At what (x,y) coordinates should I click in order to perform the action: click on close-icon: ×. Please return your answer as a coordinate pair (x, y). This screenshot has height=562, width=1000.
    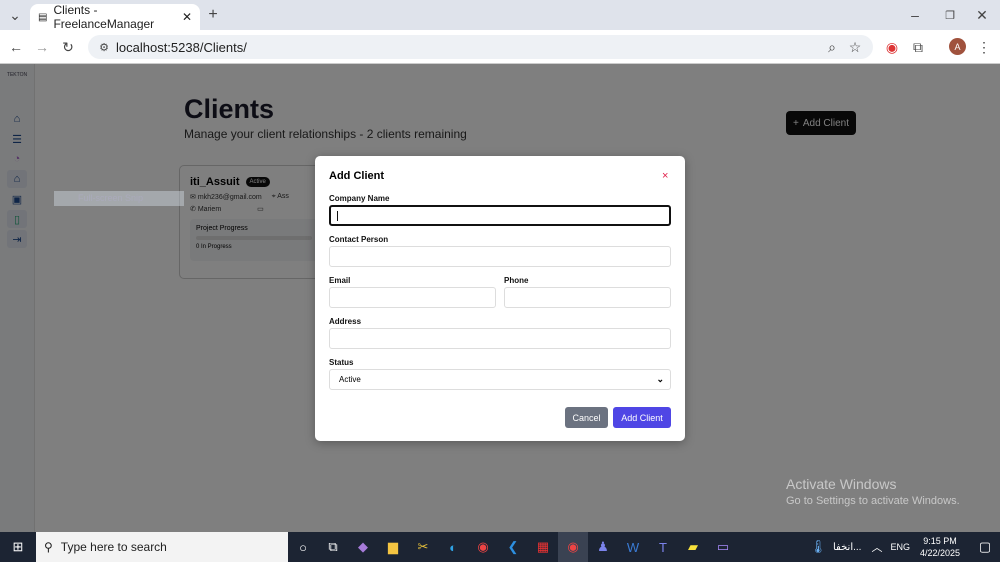
    Looking at the image, I should click on (665, 176).